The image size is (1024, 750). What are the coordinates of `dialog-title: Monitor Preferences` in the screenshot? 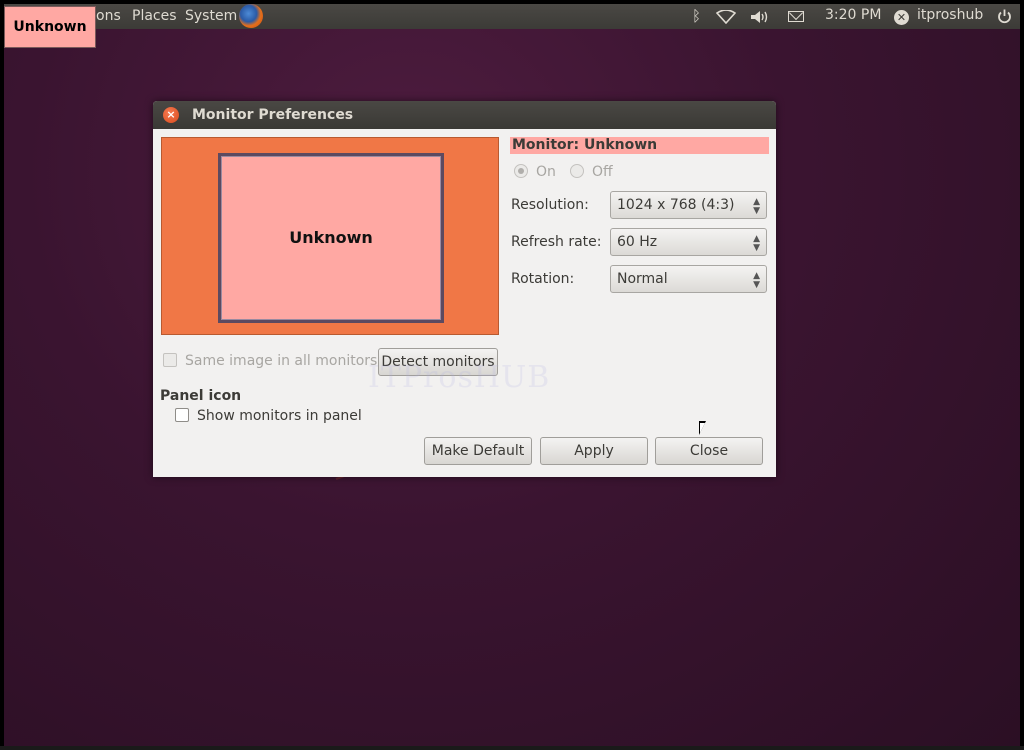 It's located at (273, 115).